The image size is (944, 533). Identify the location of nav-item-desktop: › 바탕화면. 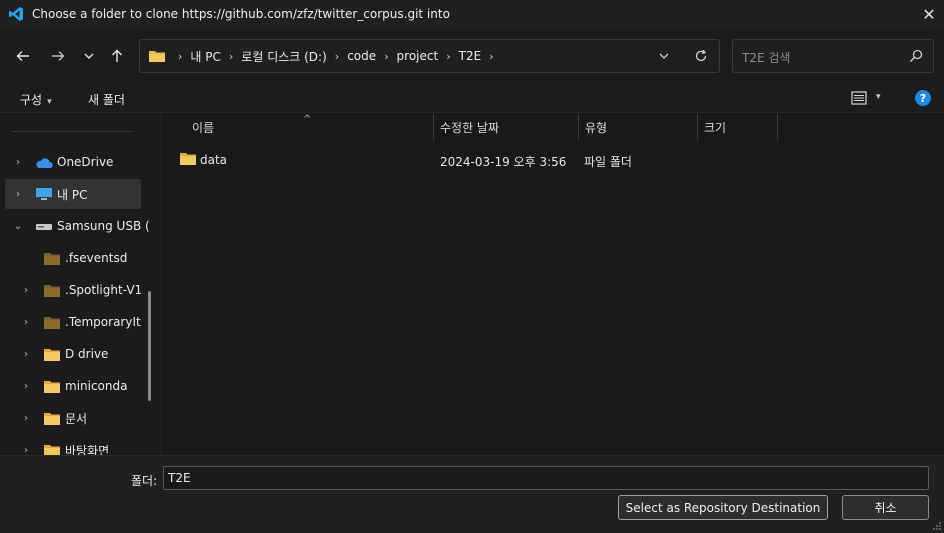
(80, 445).